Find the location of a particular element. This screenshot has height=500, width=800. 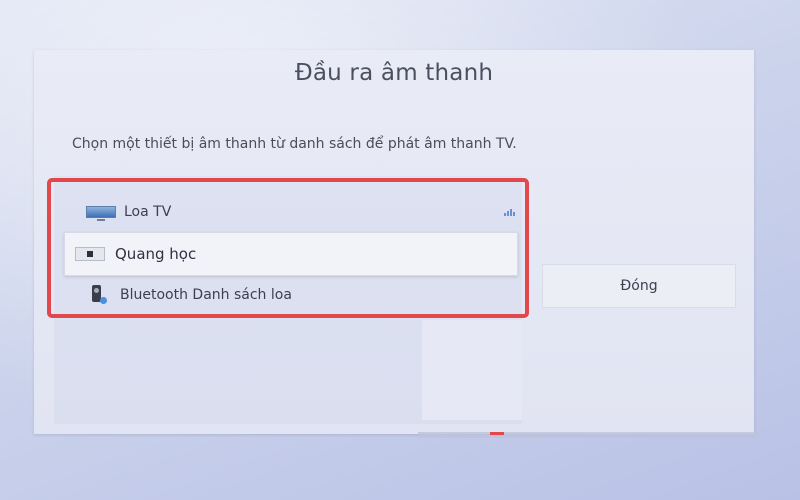

panel-shade is located at coordinates (472, 370).